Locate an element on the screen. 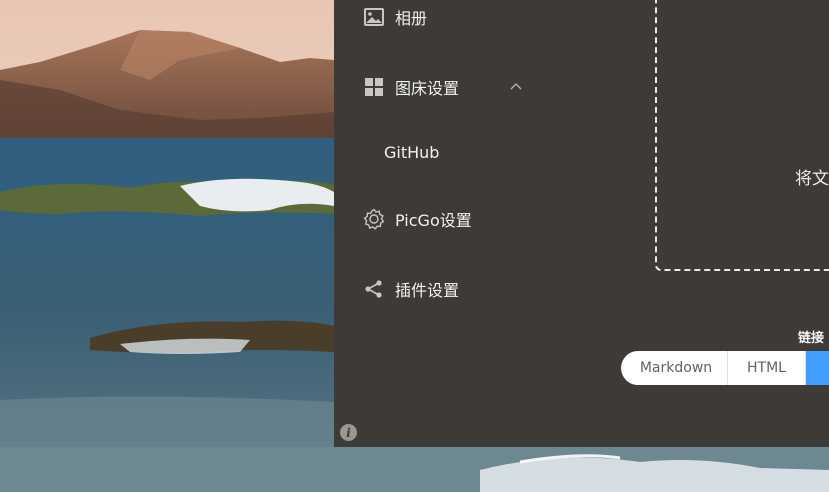 This screenshot has width=829, height=492. sidebar-item-picbed-settings-label: 图床设置 is located at coordinates (427, 88).